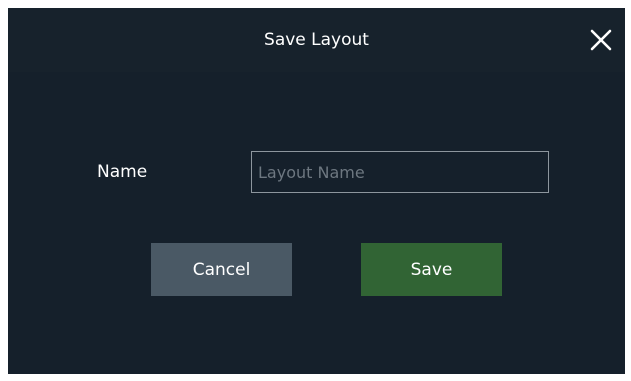 Image resolution: width=631 pixels, height=381 pixels. Describe the element at coordinates (400, 172) in the screenshot. I see `layout-name-input` at that location.